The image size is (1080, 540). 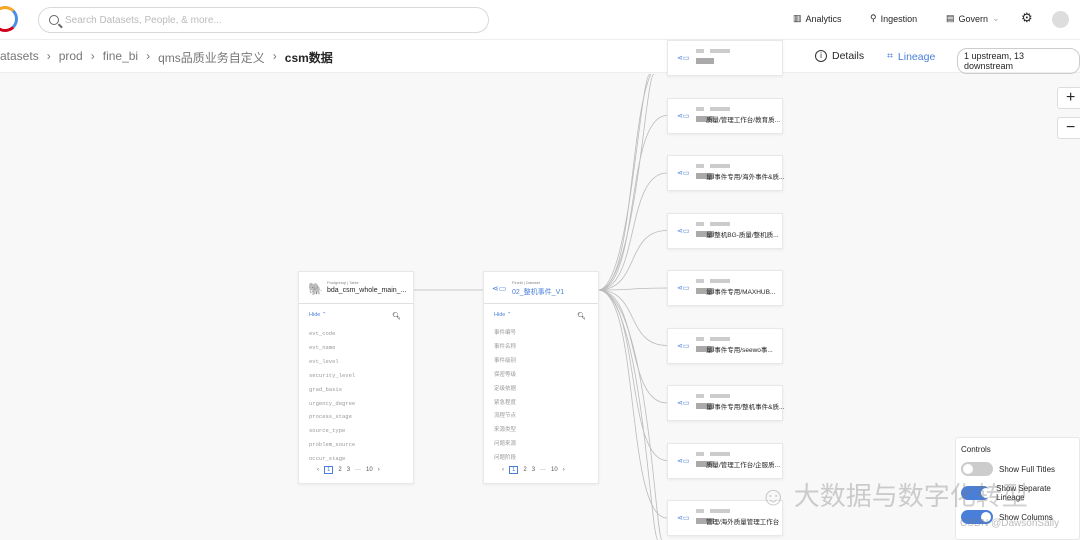 What do you see at coordinates (1060, 19) in the screenshot?
I see `avatar` at bounding box center [1060, 19].